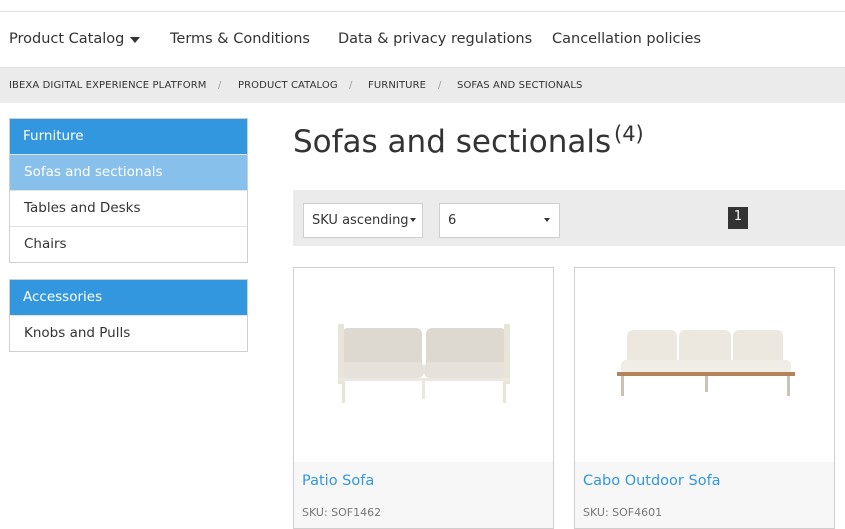 Image resolution: width=845 pixels, height=529 pixels. I want to click on sidebar-item-chairs: Chairs, so click(128, 244).